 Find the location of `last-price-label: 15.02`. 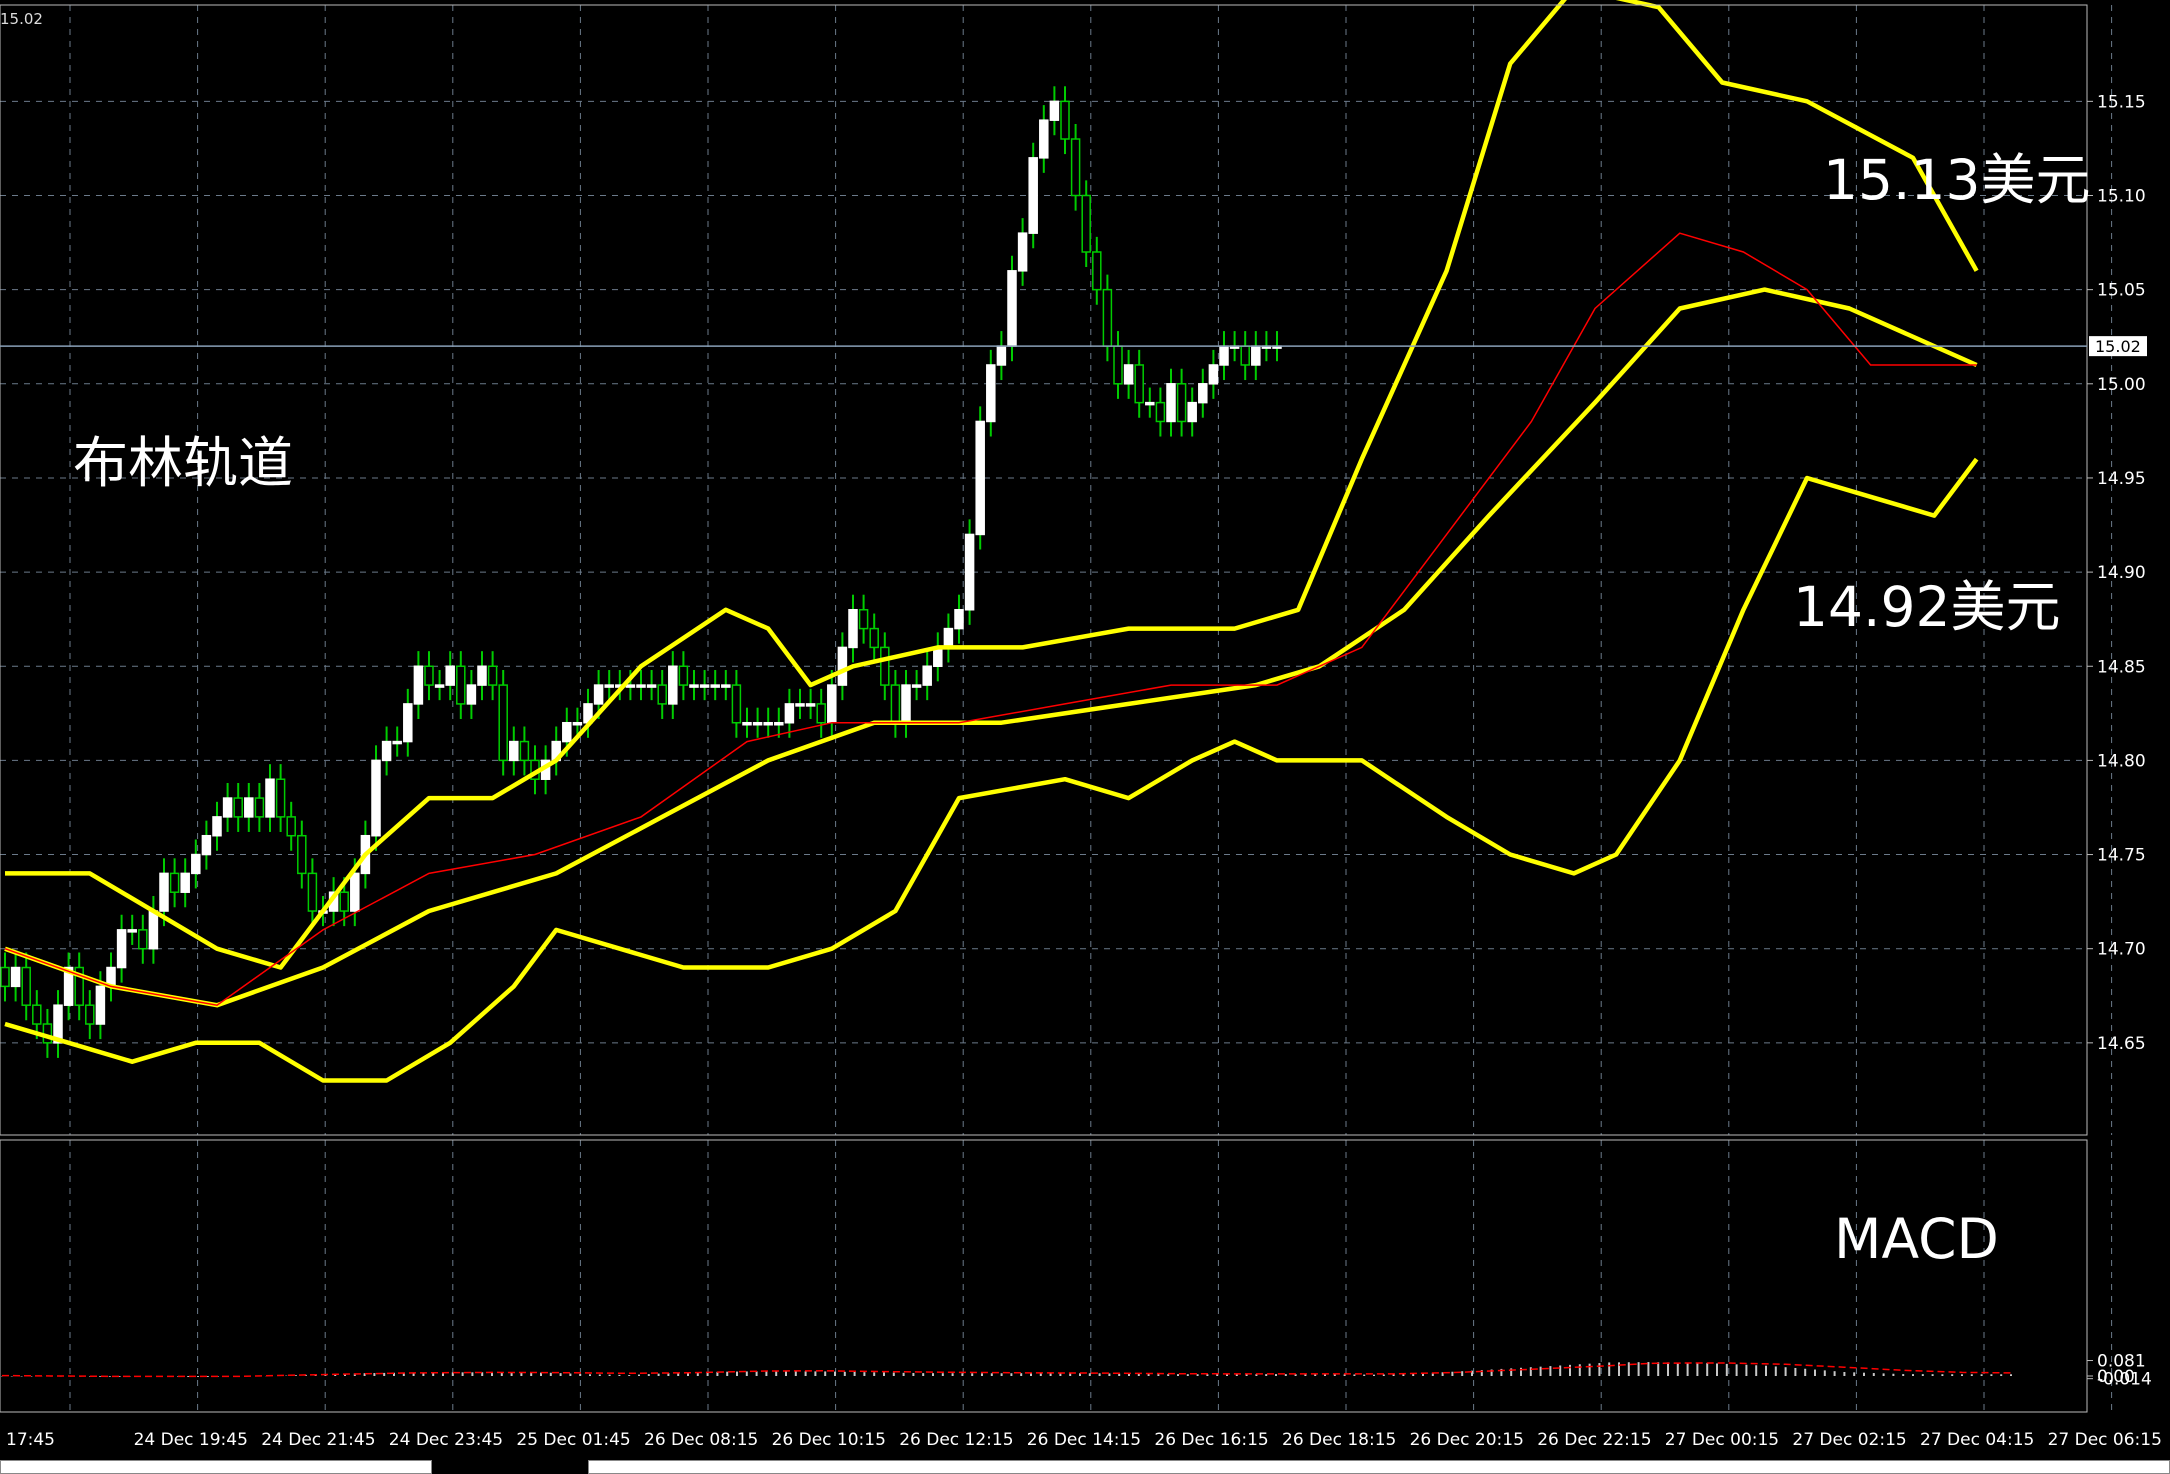

last-price-label: 15.02 is located at coordinates (2118, 346).